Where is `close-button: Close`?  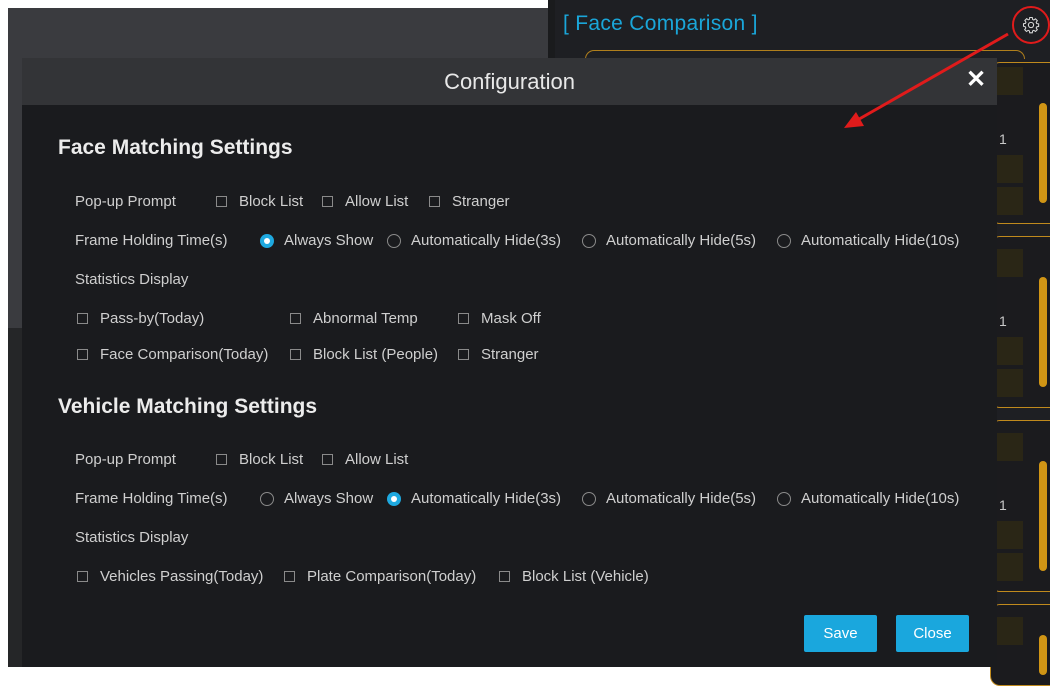 close-button: Close is located at coordinates (932, 633).